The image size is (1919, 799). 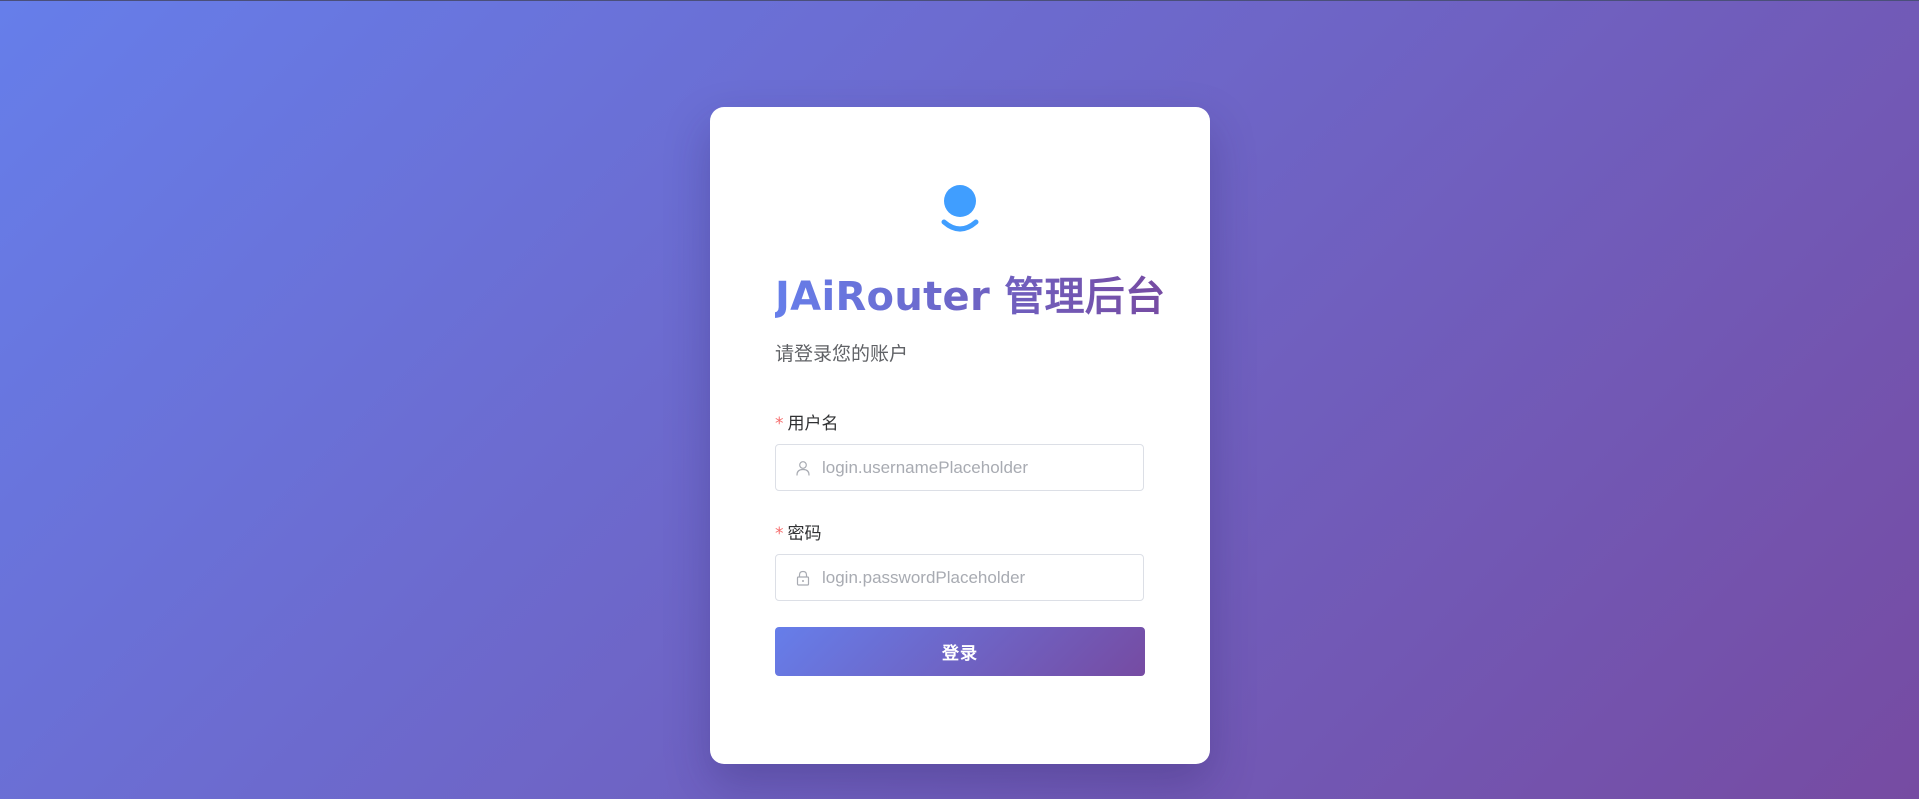 I want to click on user-avatar-icon, so click(x=960, y=212).